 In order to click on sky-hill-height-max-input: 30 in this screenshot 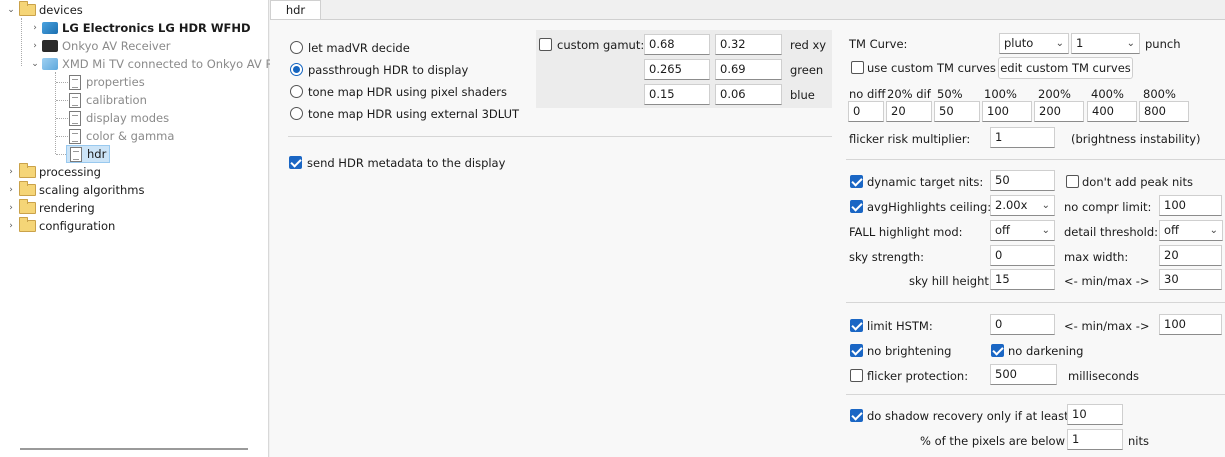, I will do `click(1190, 279)`.